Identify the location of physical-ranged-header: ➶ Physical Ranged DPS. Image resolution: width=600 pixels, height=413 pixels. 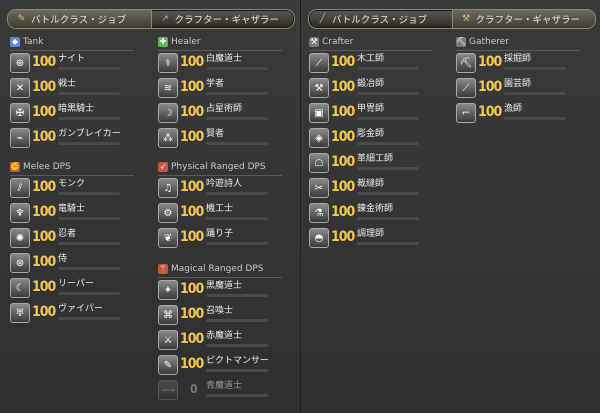
(220, 168).